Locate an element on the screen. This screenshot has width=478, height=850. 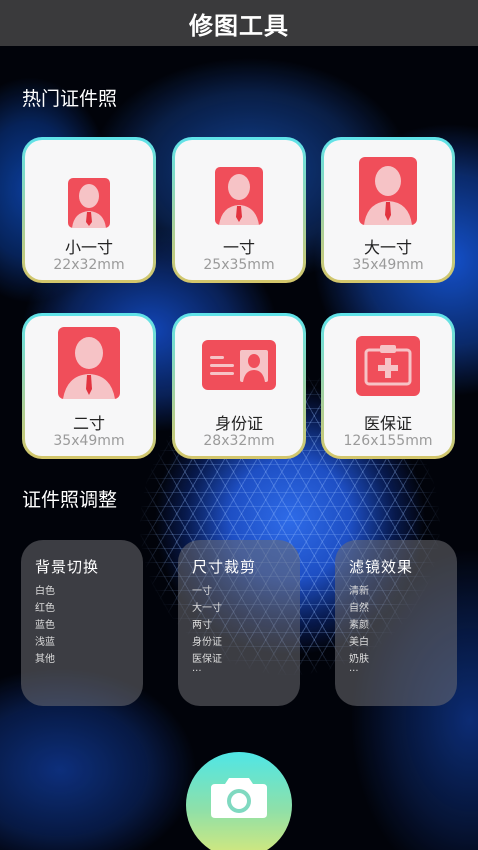
option-natural: 自然 is located at coordinates (403, 608).